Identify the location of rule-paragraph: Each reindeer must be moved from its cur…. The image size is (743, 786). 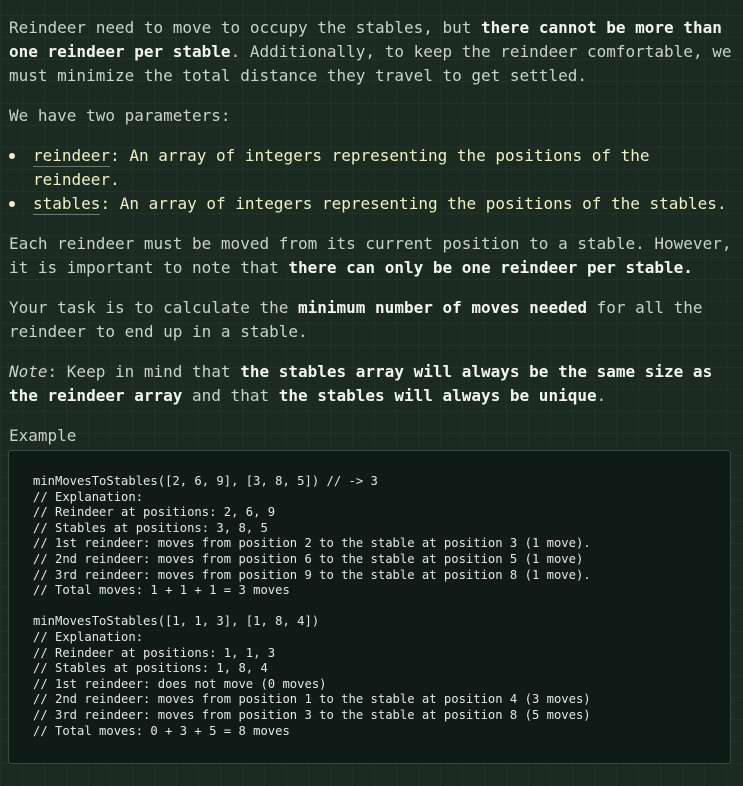
(371, 256).